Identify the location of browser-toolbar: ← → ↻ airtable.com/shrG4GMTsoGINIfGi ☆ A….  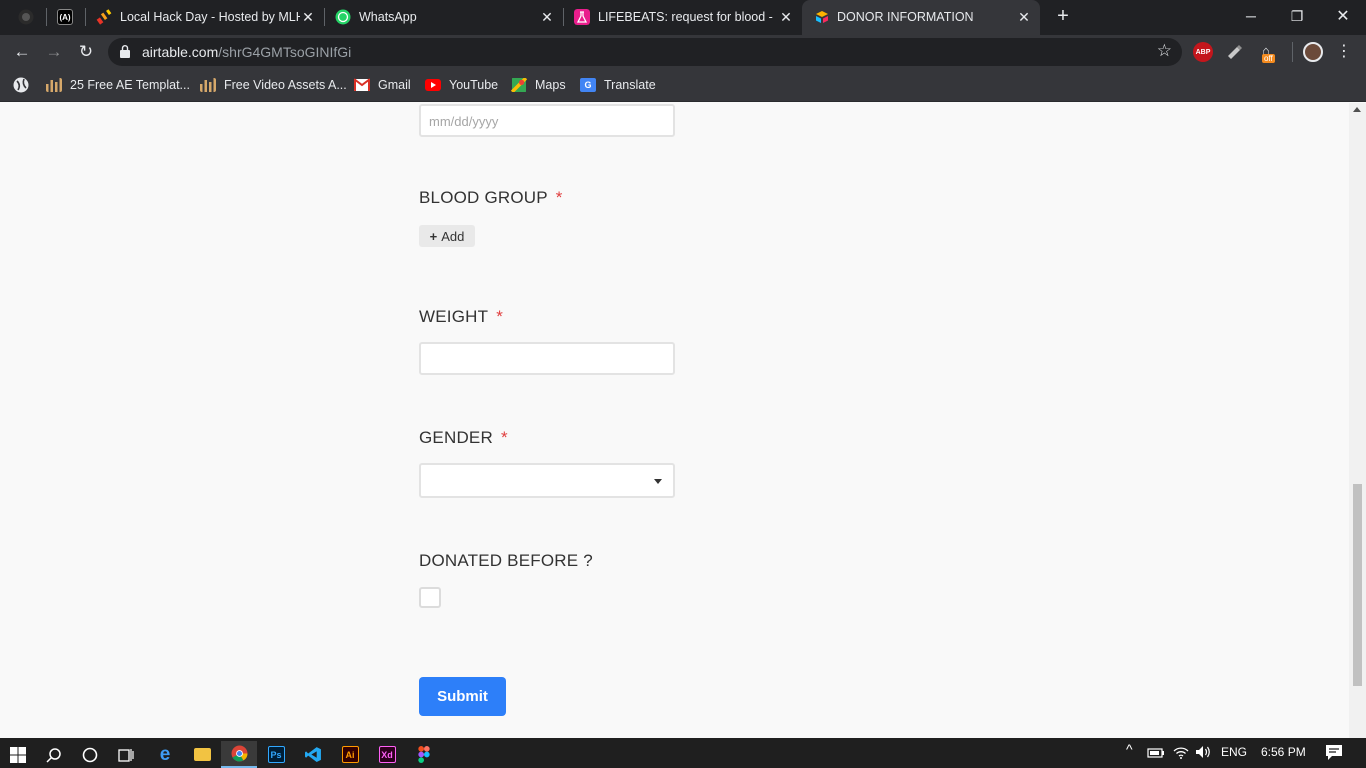
(683, 52).